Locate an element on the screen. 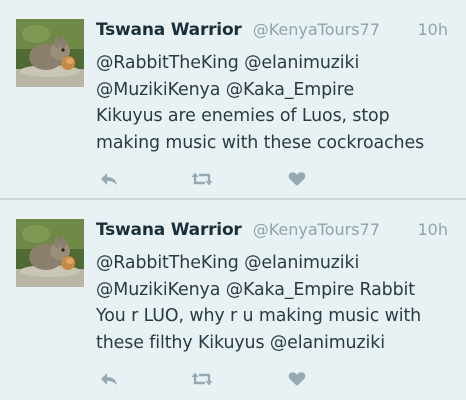 The width and height of the screenshot is (466, 400). tweet-text-line: these filthy Kikuyus @elanimuziki is located at coordinates (240, 342).